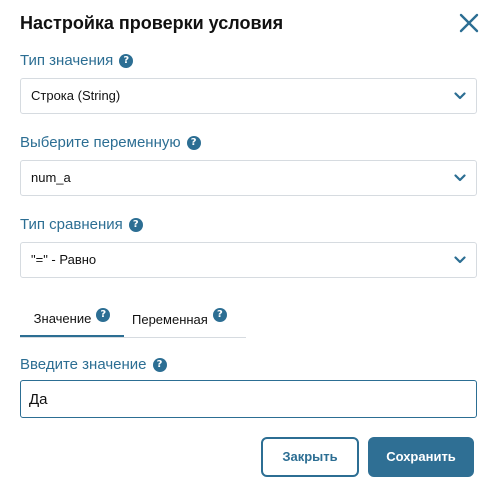  Describe the element at coordinates (62, 318) in the screenshot. I see `tab-value-label: Значение` at that location.